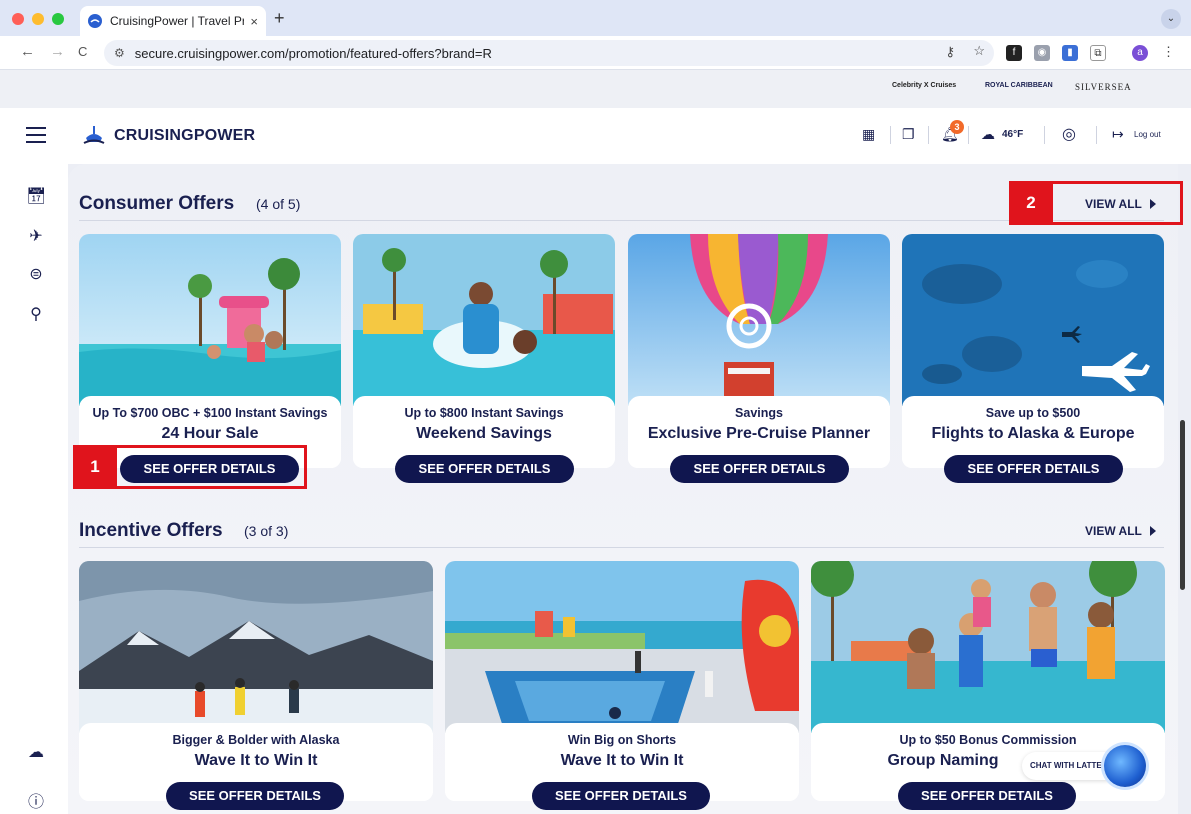 Image resolution: width=1191 pixels, height=814 pixels. I want to click on calendar-add-icon: 📅︎, so click(36, 196).